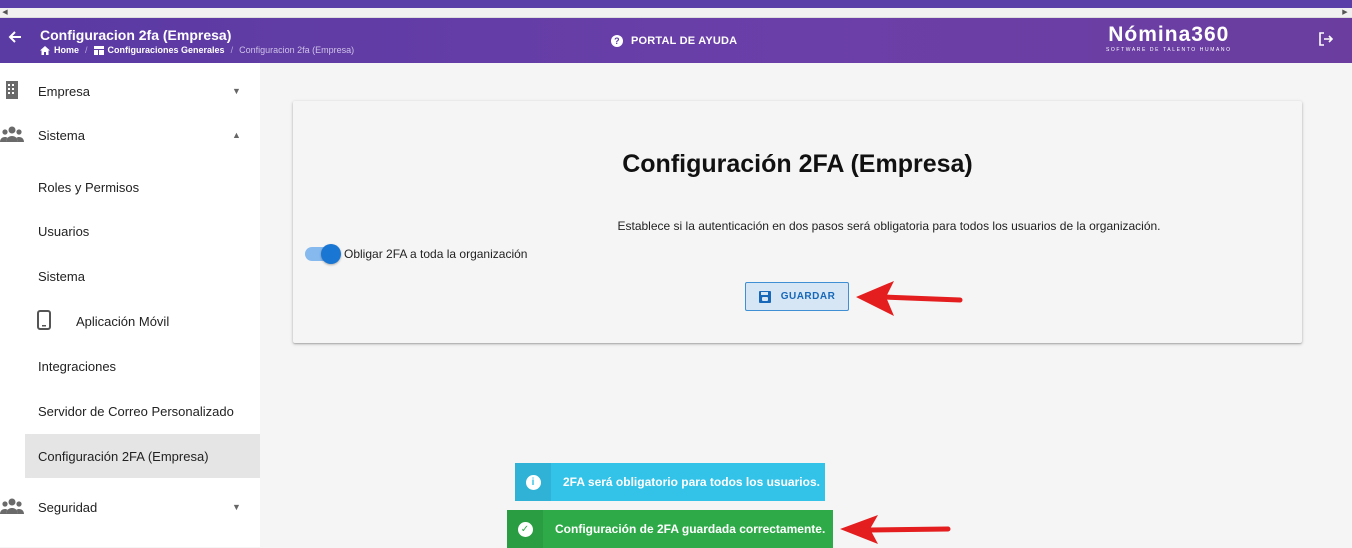 This screenshot has width=1352, height=548. What do you see at coordinates (136, 35) in the screenshot?
I see `page-title: Configuracion 2fa (Empresa)` at bounding box center [136, 35].